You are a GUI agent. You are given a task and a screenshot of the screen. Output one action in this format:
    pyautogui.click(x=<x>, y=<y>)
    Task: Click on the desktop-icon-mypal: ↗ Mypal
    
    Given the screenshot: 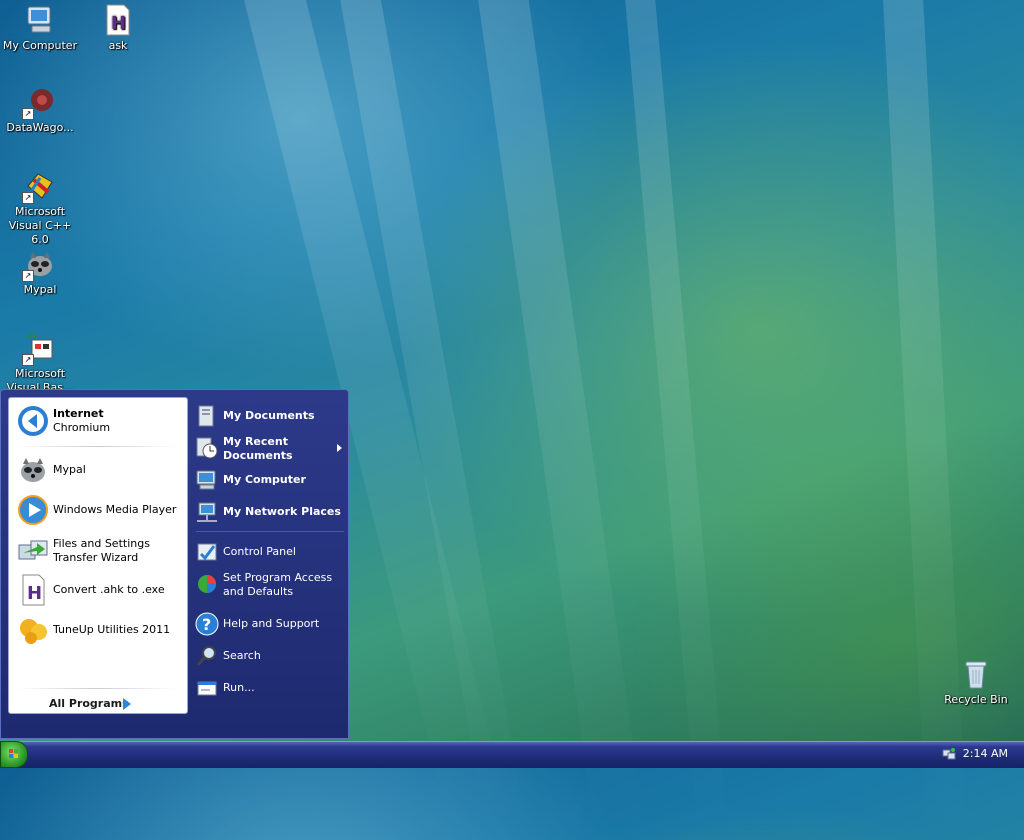 What is the action you would take?
    pyautogui.click(x=40, y=272)
    